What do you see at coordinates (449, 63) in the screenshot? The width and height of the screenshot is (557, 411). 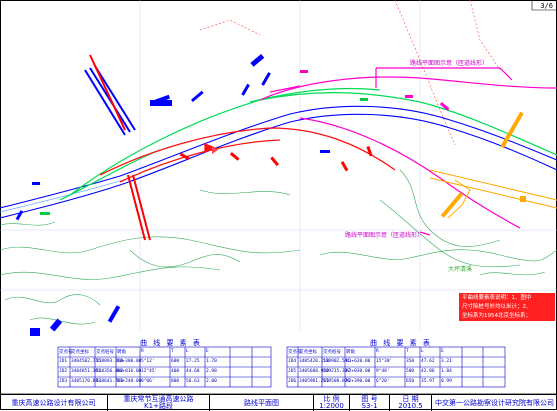 I see `upper-ramp-label: 路线平面图示意（匝道线形）` at bounding box center [449, 63].